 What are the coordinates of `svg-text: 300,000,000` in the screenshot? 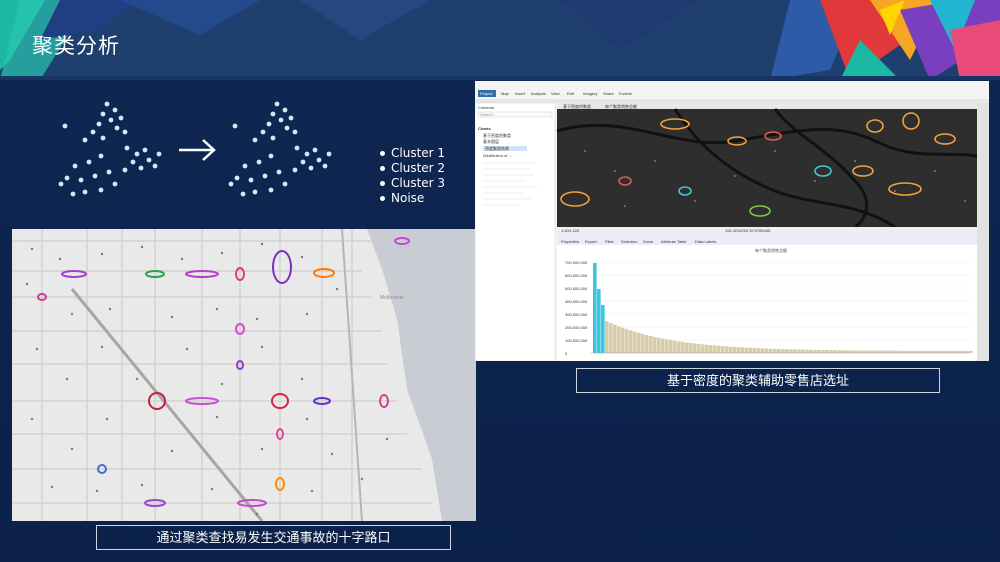 It's located at (576, 314).